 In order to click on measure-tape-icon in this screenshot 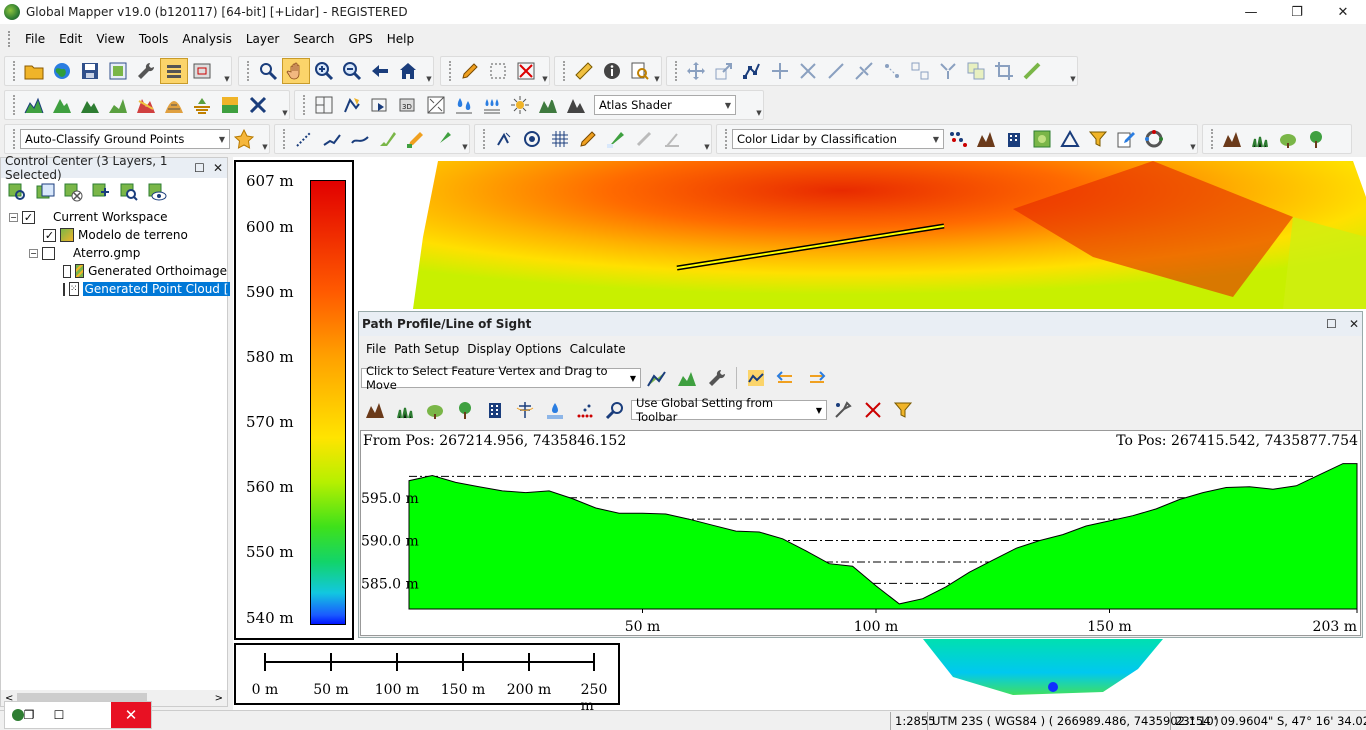, I will do `click(1032, 71)`.